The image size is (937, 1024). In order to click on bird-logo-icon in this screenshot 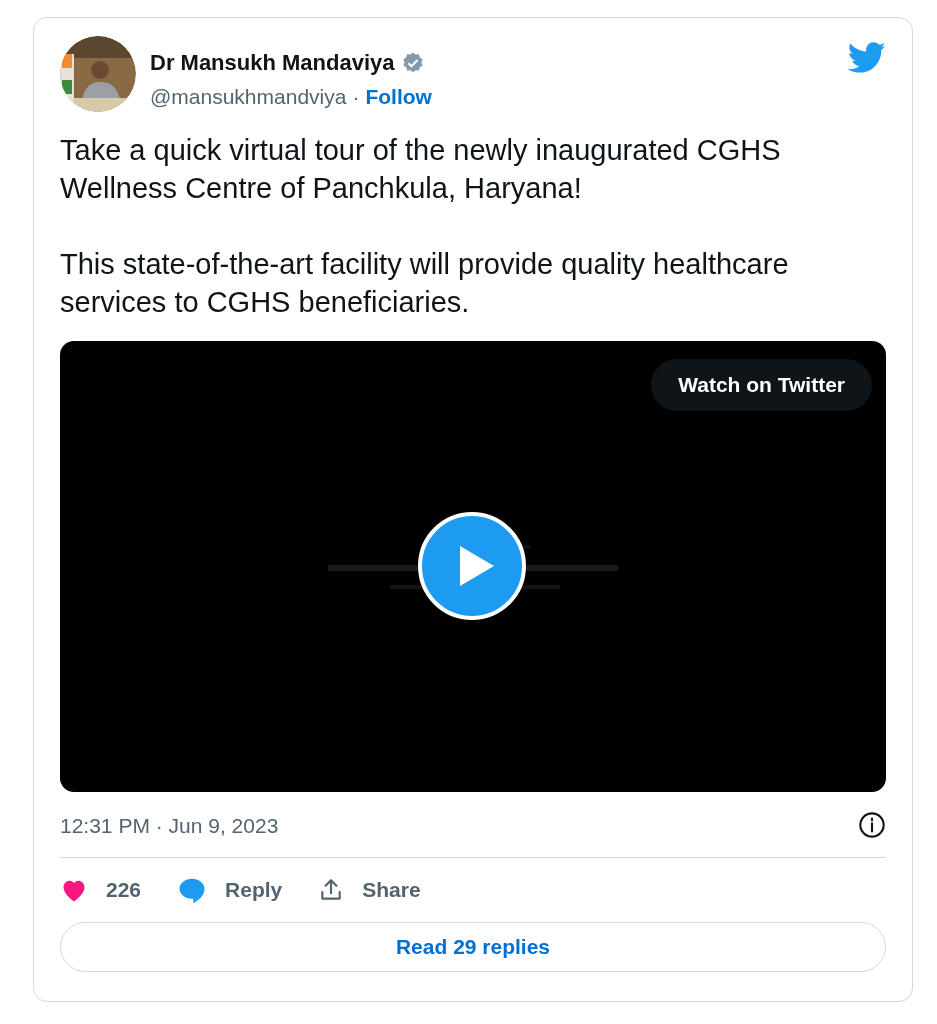, I will do `click(867, 58)`.